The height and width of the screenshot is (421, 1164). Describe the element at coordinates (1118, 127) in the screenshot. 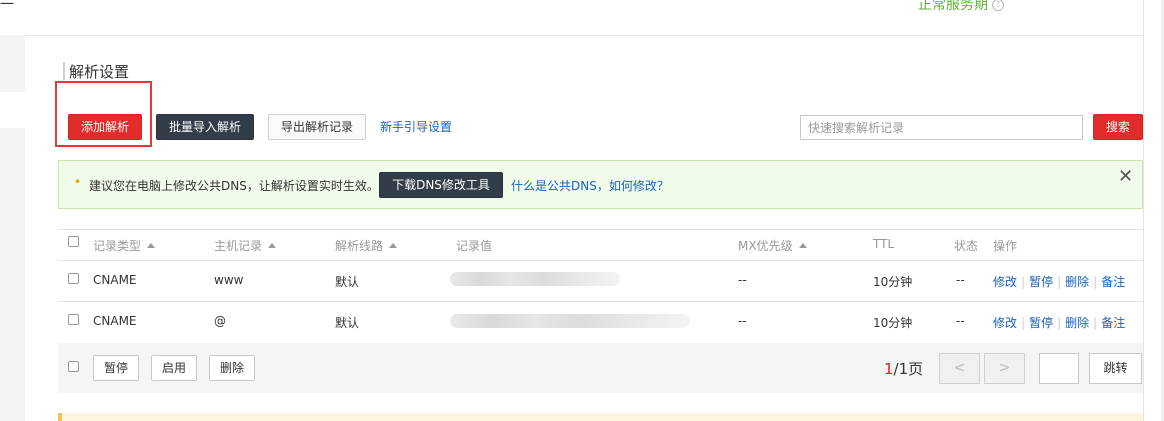

I see `search-button: 搜索` at that location.